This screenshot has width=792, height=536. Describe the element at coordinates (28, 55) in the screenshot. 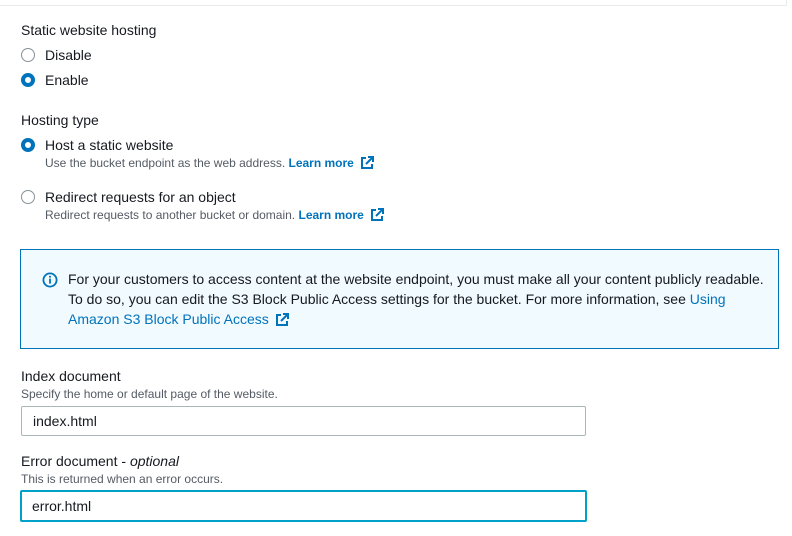

I see `radio-disable-circle` at that location.